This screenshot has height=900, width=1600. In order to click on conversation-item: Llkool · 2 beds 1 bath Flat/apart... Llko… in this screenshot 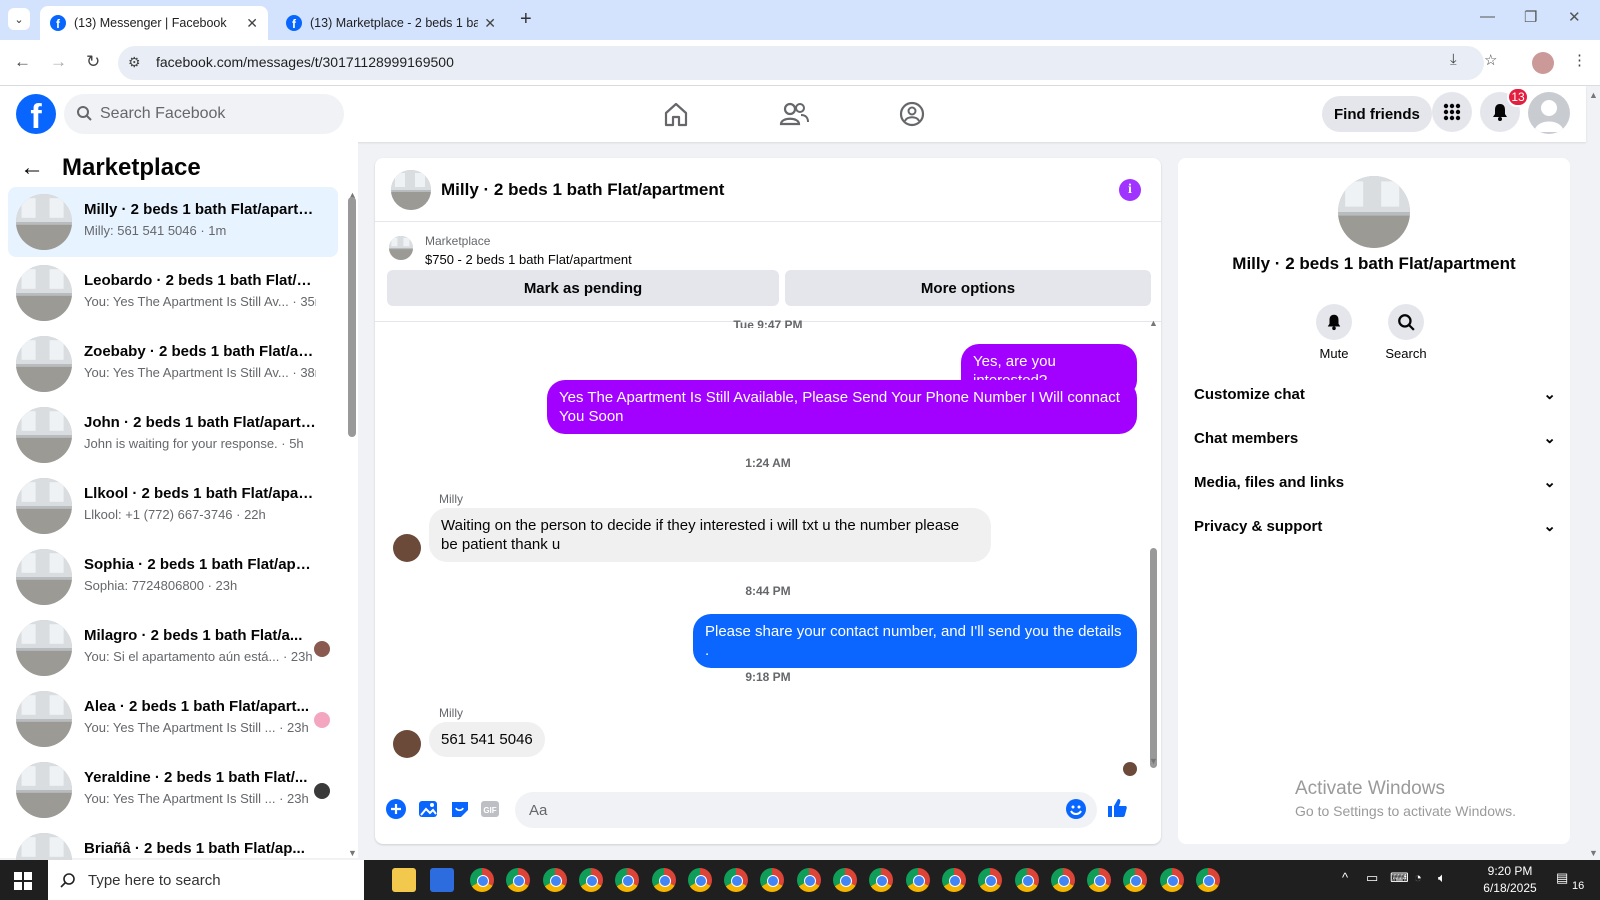, I will do `click(173, 506)`.